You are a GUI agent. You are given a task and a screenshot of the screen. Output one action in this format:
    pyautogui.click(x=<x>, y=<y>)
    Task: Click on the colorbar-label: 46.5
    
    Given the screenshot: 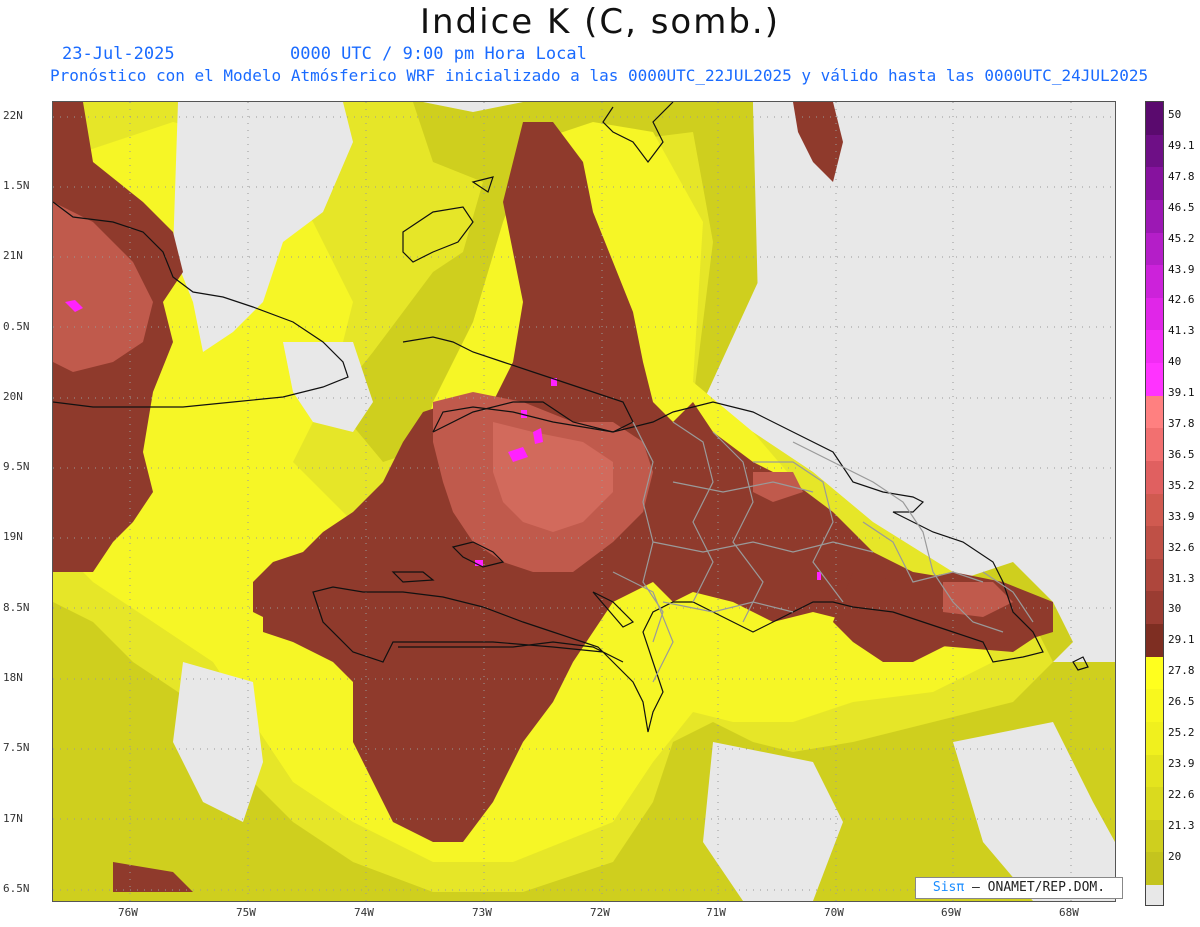 What is the action you would take?
    pyautogui.click(x=1181, y=207)
    